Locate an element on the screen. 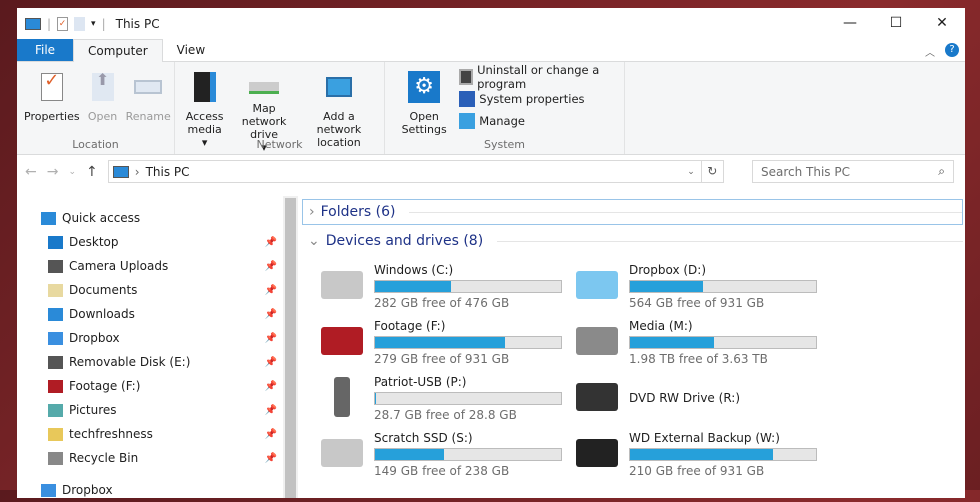 The image size is (980, 502). open-icon: ⬆ is located at coordinates (102, 86).